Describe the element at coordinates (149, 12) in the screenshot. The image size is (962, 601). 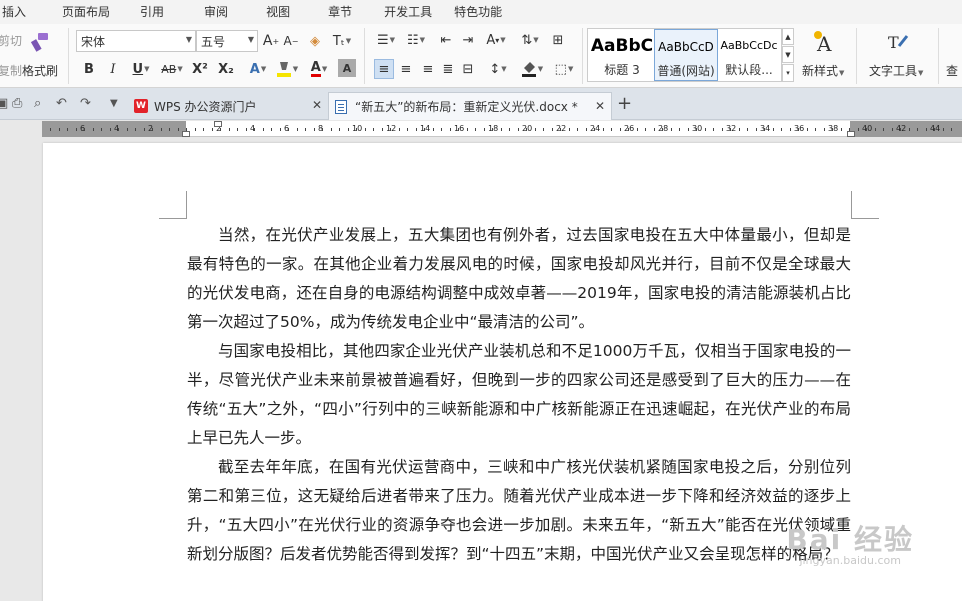
I see `menu-references: 引用` at that location.